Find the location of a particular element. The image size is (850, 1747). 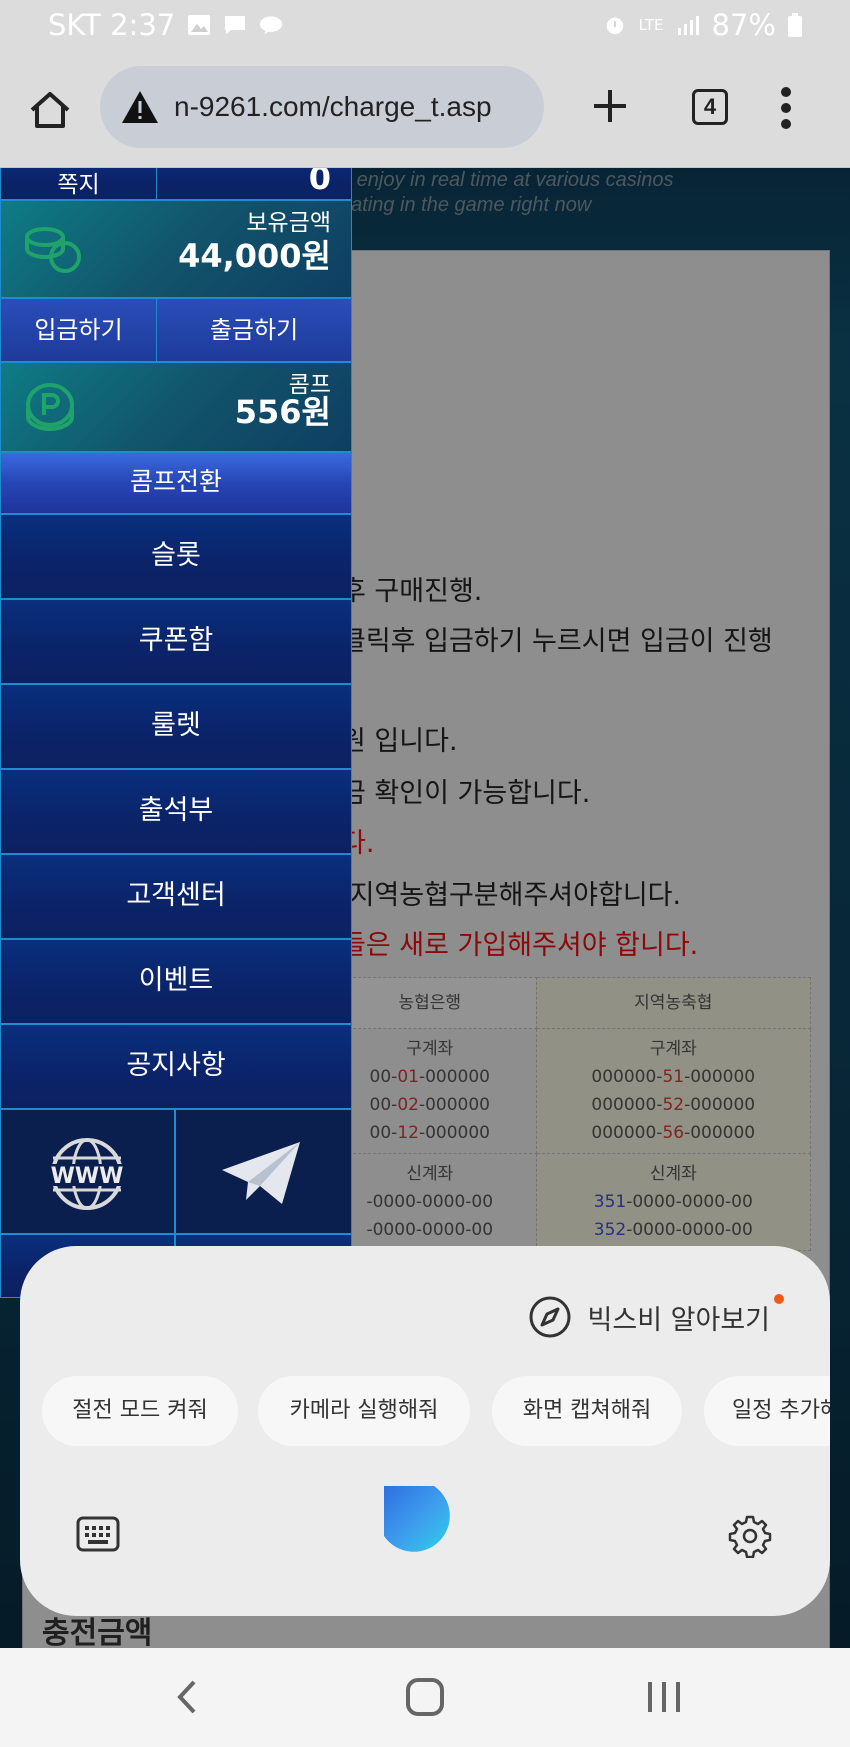

suggestion-camera: 카메라 실행해줘 is located at coordinates (364, 1411).